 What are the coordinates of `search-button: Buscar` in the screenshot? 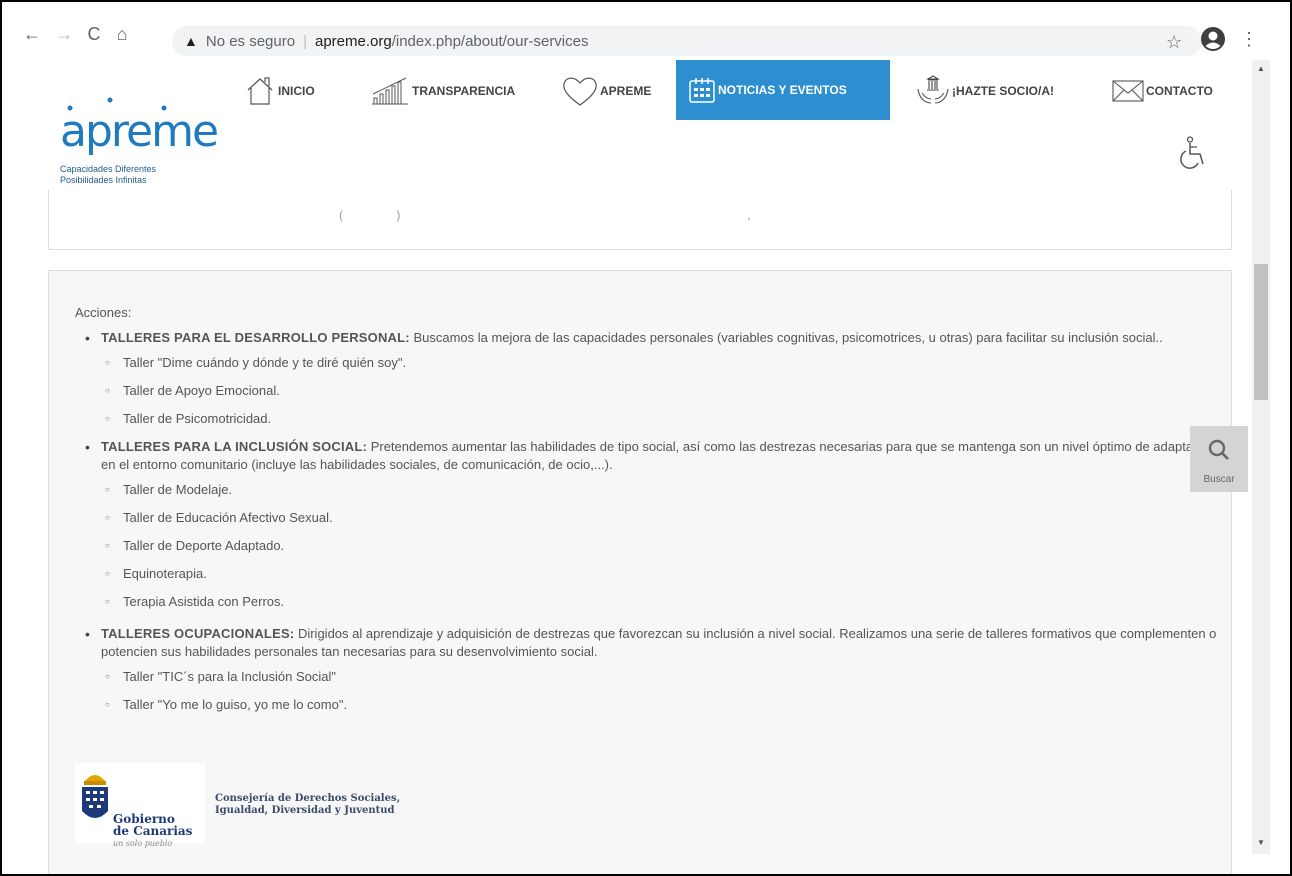 It's located at (1219, 459).